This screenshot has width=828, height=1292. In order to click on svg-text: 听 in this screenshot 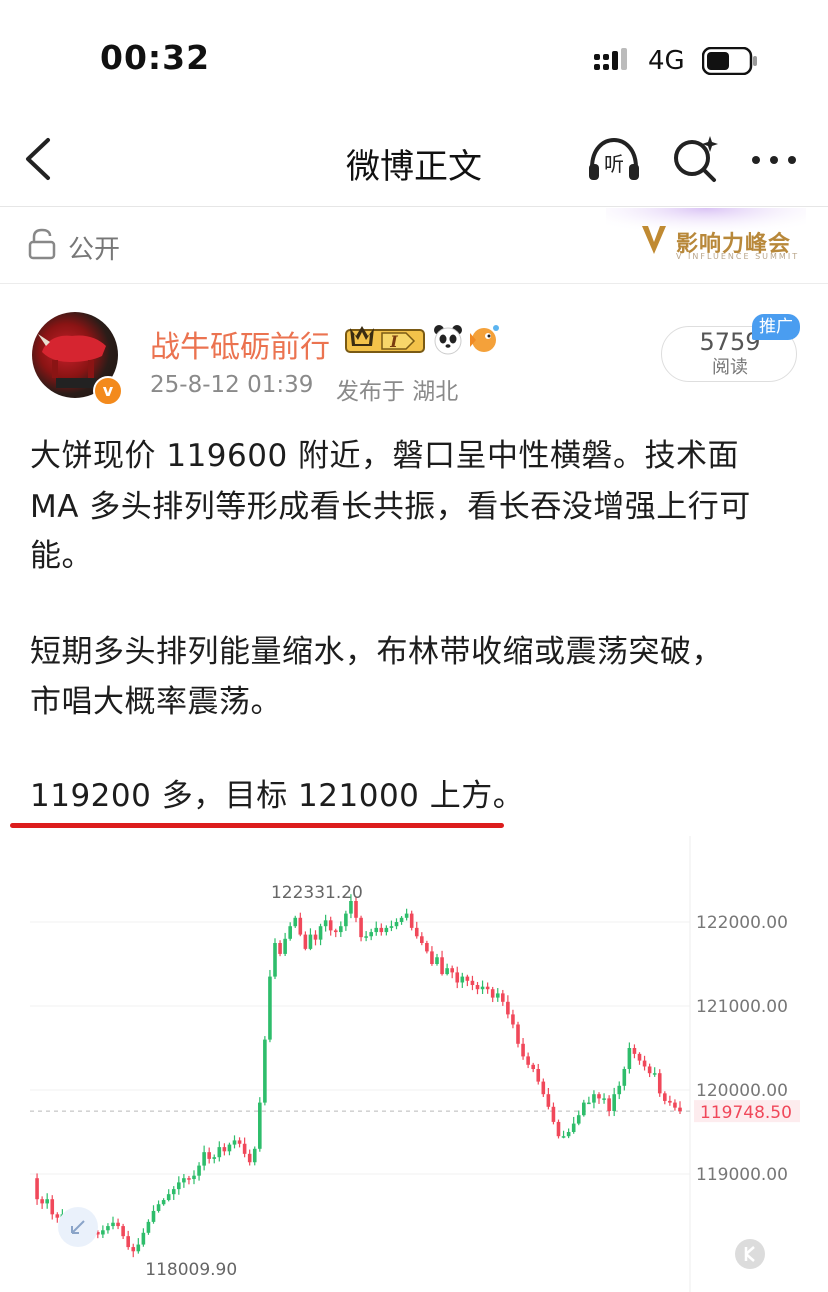, I will do `click(614, 164)`.